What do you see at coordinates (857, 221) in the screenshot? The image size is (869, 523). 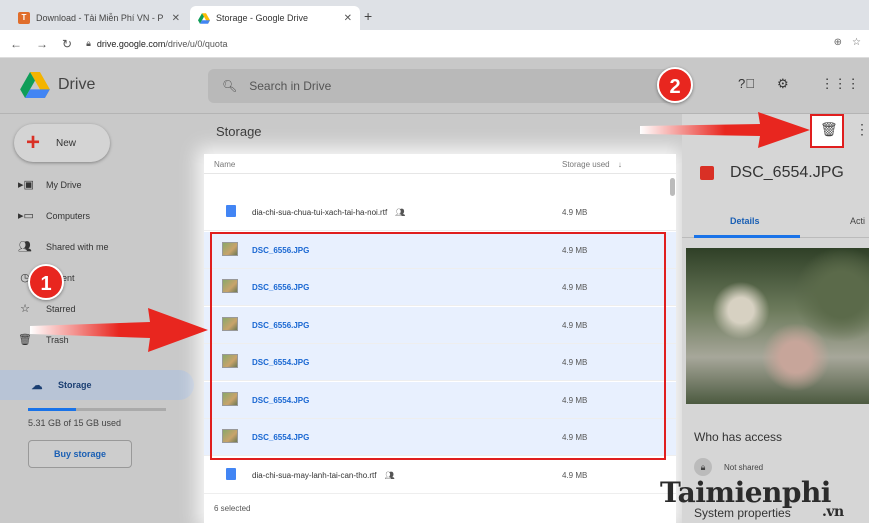 I see `tab-activity: Acti` at bounding box center [857, 221].